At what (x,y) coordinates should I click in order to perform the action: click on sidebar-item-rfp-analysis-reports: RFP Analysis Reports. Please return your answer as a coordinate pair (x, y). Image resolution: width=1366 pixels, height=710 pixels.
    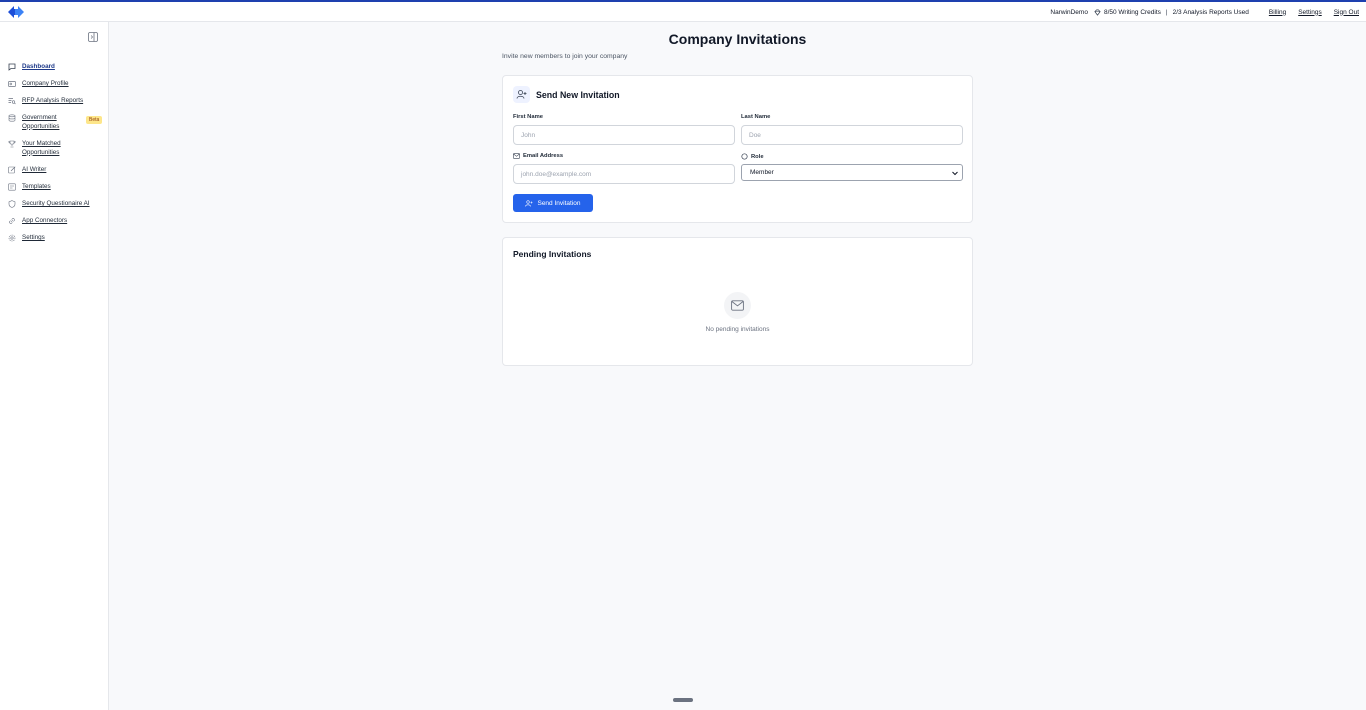
    Looking at the image, I should click on (56, 101).